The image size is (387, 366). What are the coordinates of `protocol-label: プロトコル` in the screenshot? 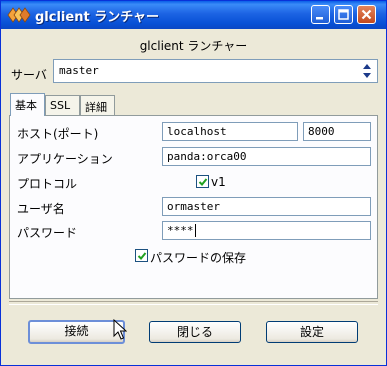 It's located at (47, 184).